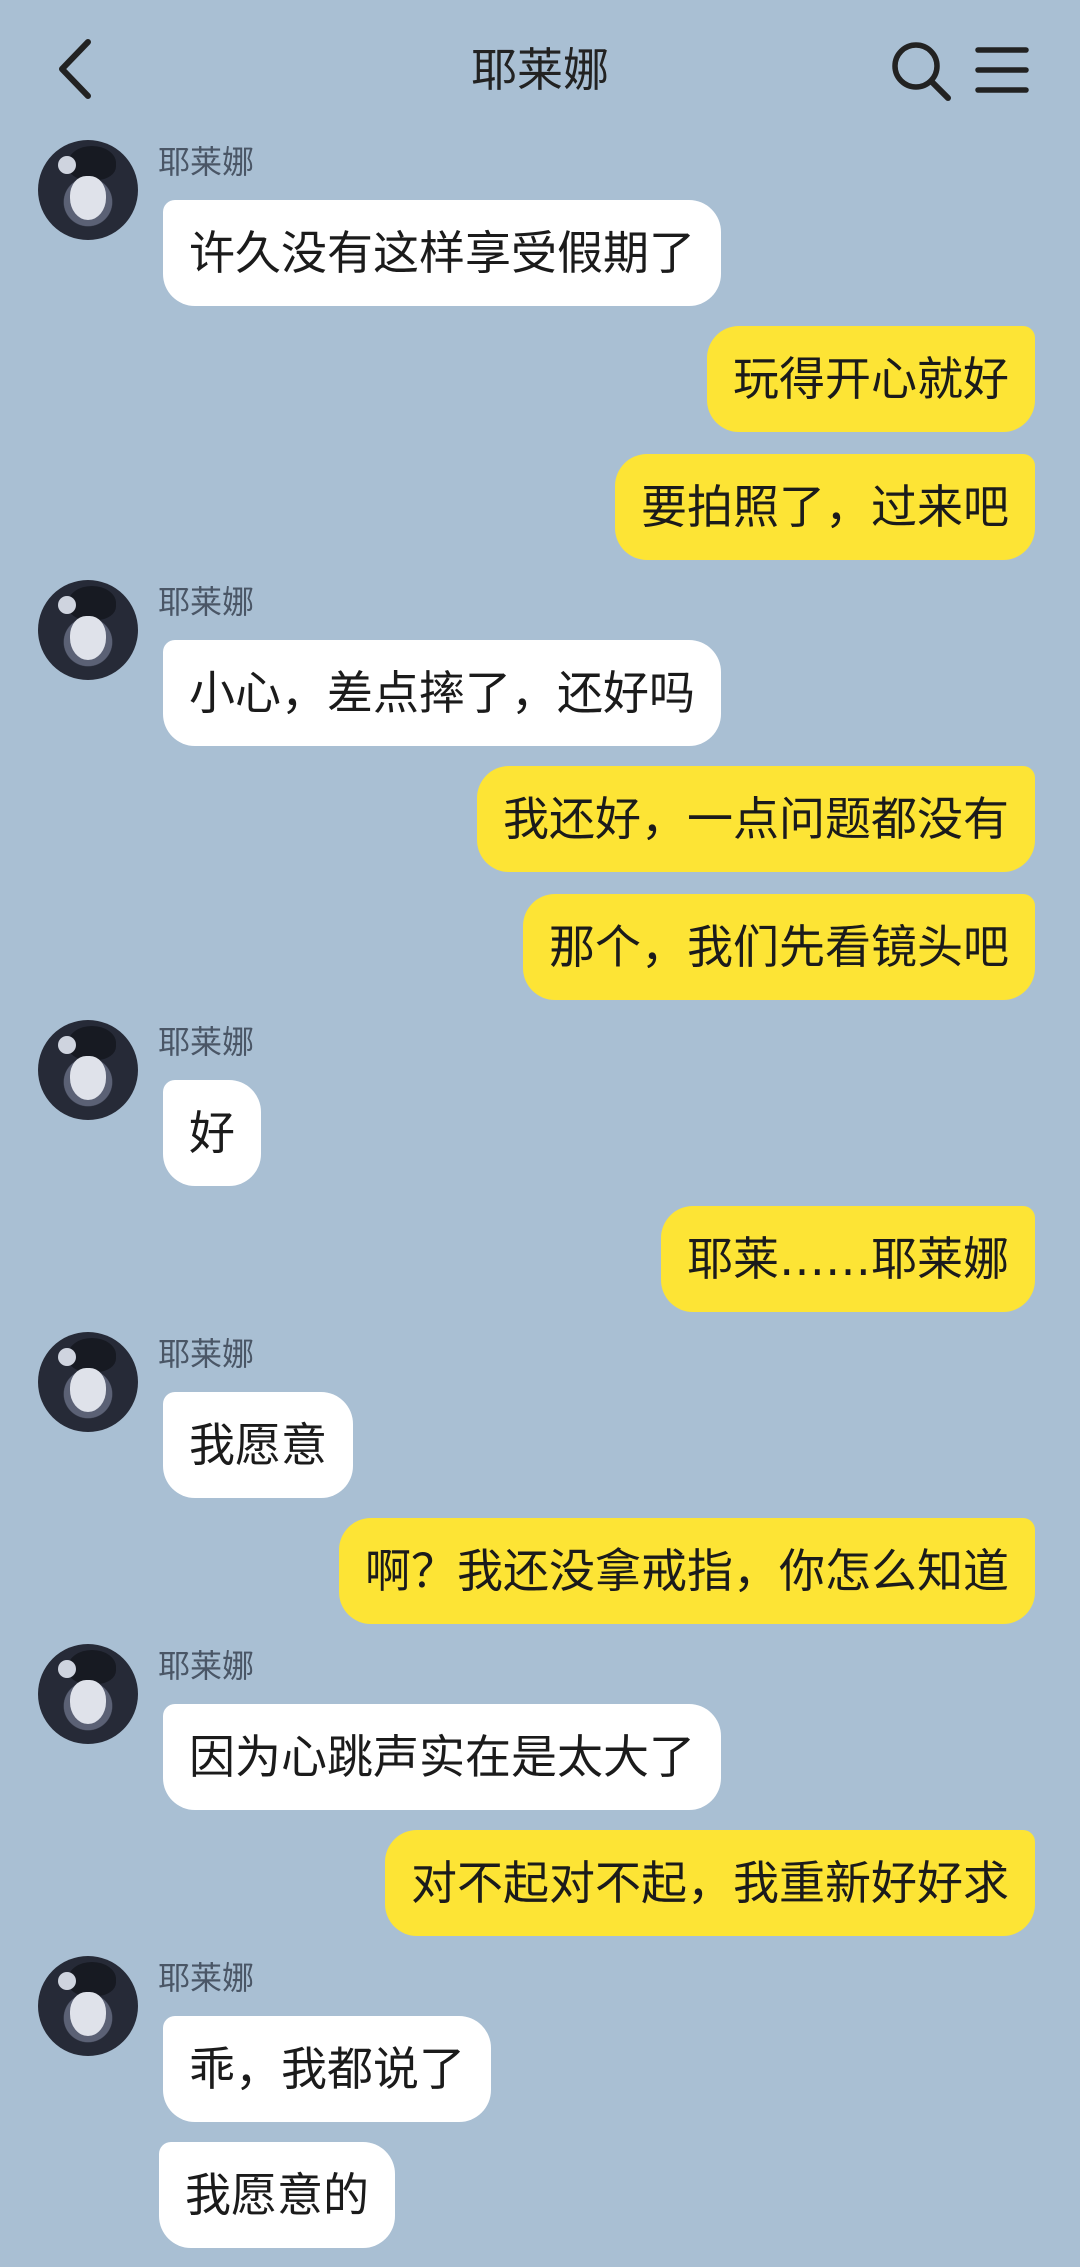  What do you see at coordinates (848, 1259) in the screenshot?
I see `outgoing-message-bubble: 耶莱……耶莱娜` at bounding box center [848, 1259].